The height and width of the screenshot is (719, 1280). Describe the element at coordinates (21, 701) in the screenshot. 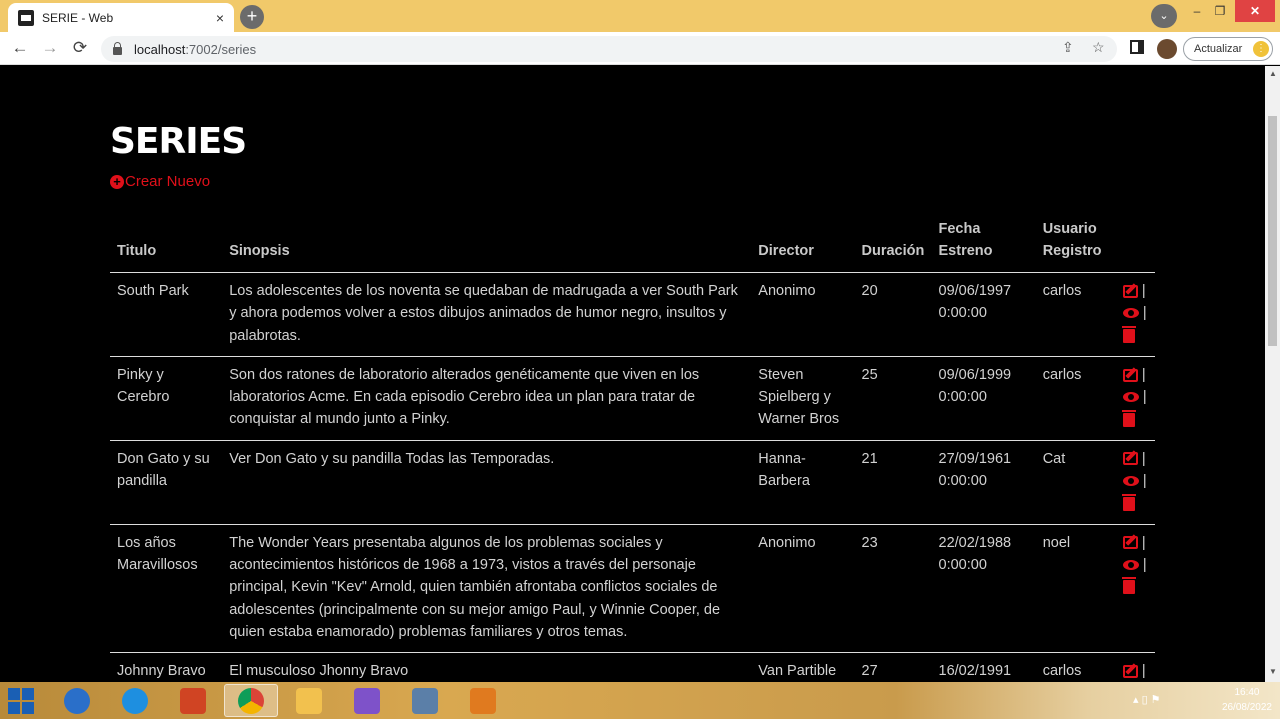

I see `windows-start-icon` at that location.